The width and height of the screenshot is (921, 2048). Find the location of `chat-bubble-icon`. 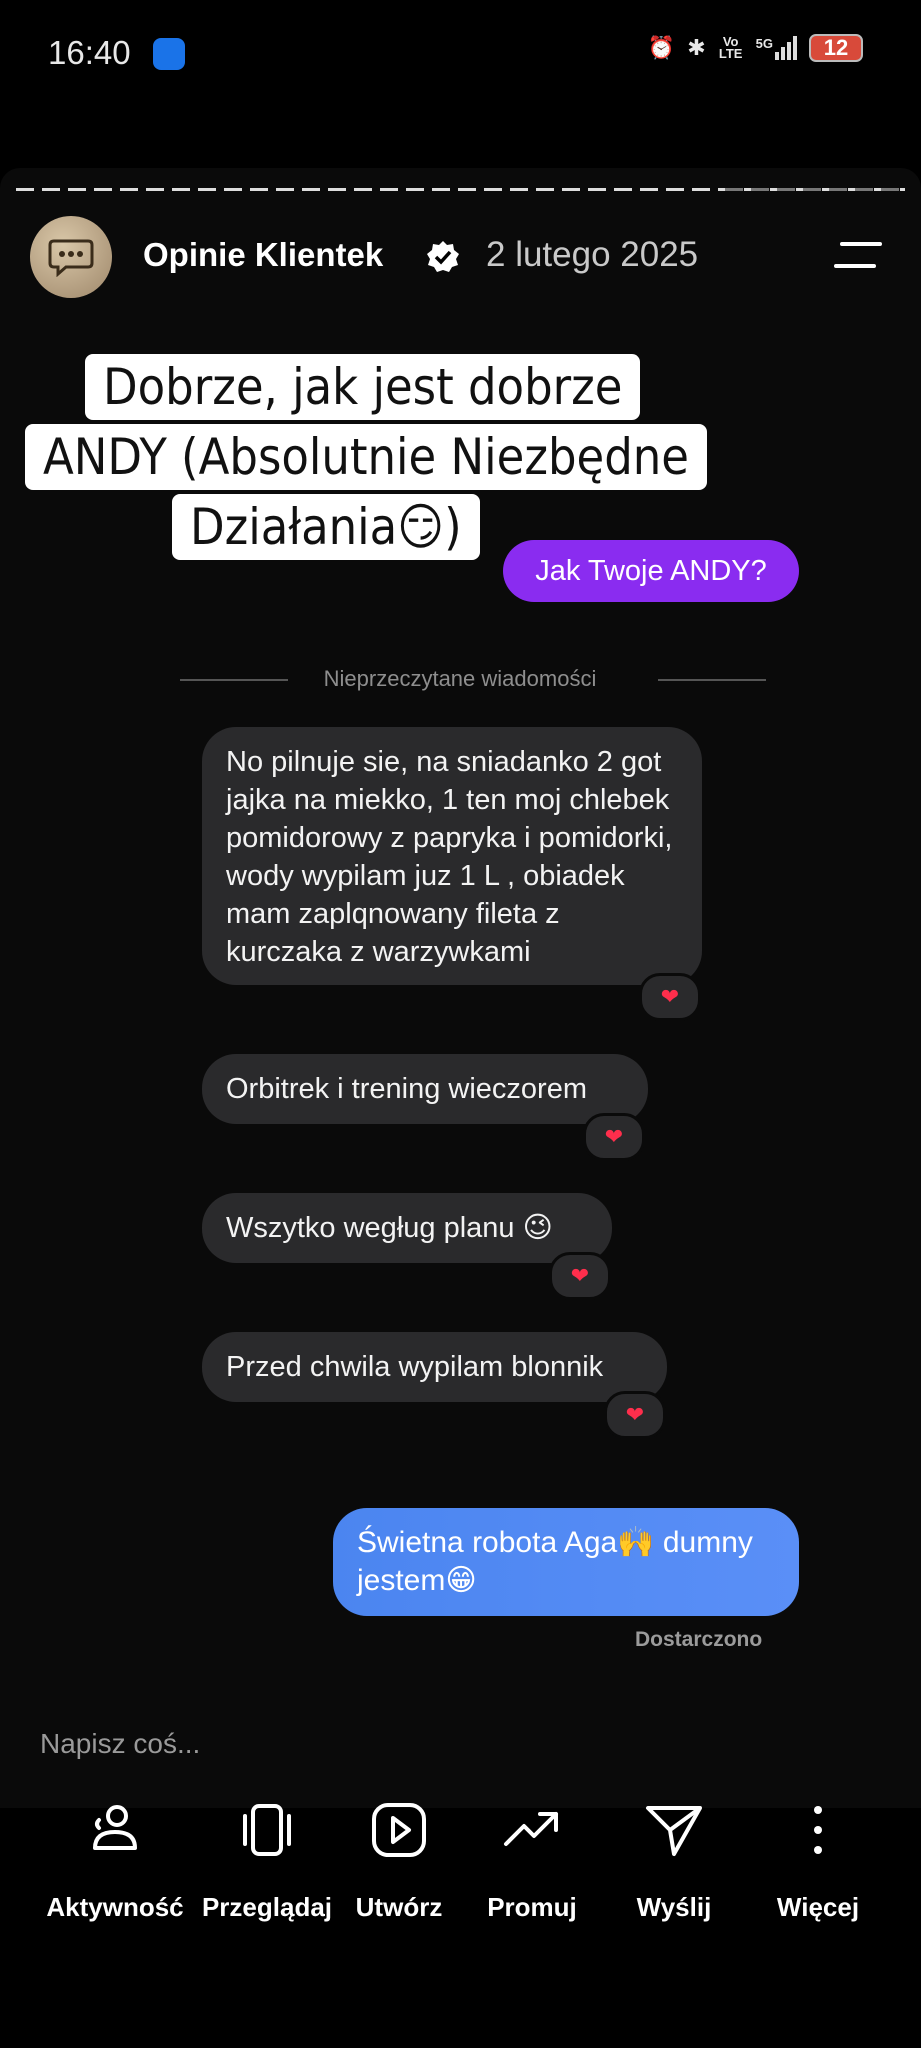

chat-bubble-icon is located at coordinates (71, 258).